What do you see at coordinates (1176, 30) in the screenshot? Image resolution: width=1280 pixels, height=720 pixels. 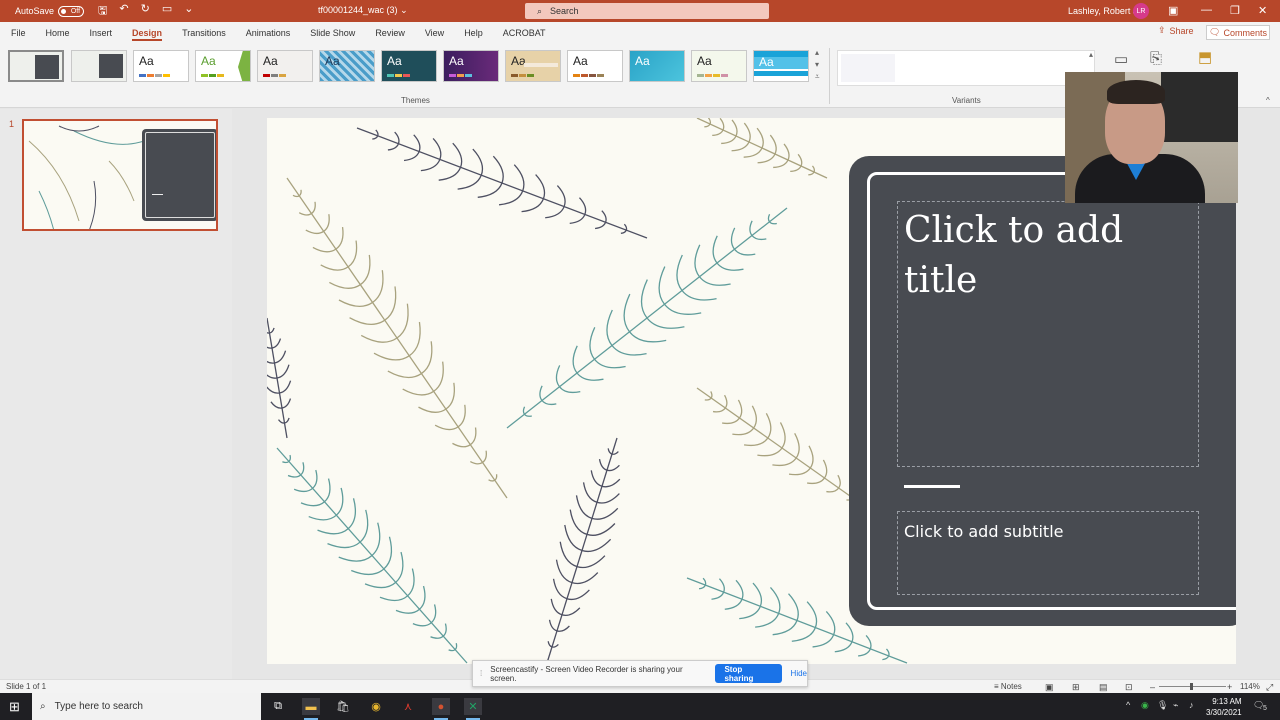 I see `share-button: ⇪ Share` at bounding box center [1176, 30].